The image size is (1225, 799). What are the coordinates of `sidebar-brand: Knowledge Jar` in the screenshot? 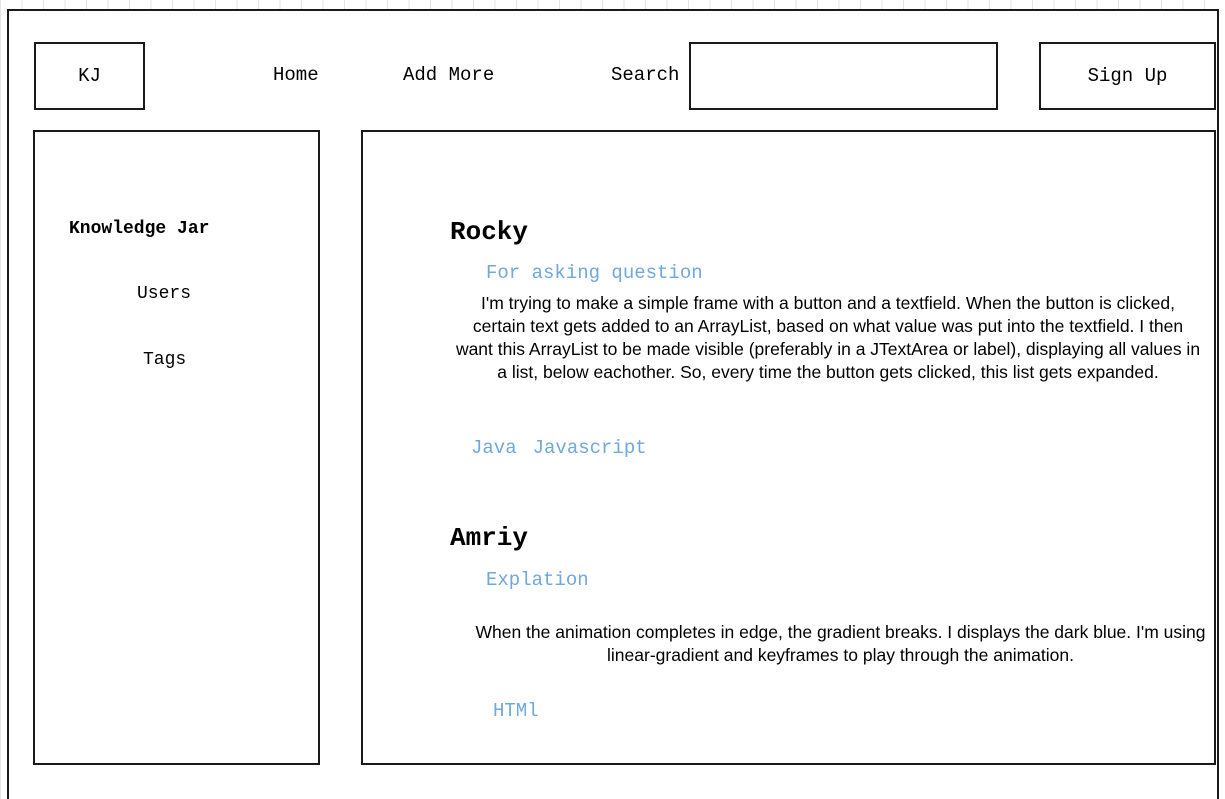 It's located at (139, 229).